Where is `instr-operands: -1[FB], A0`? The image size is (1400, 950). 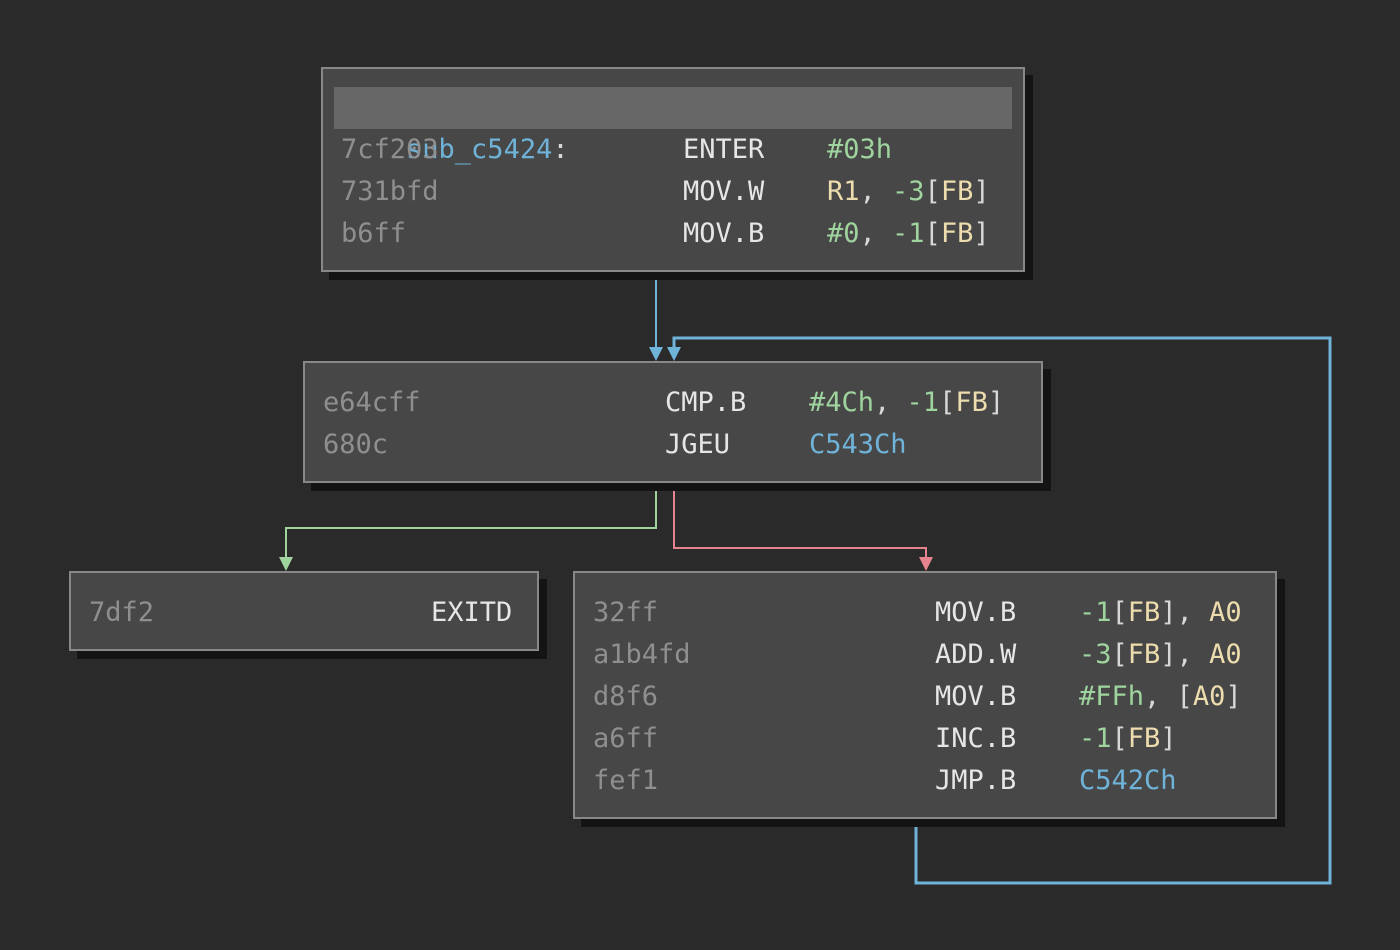 instr-operands: -1[FB], A0 is located at coordinates (1160, 613).